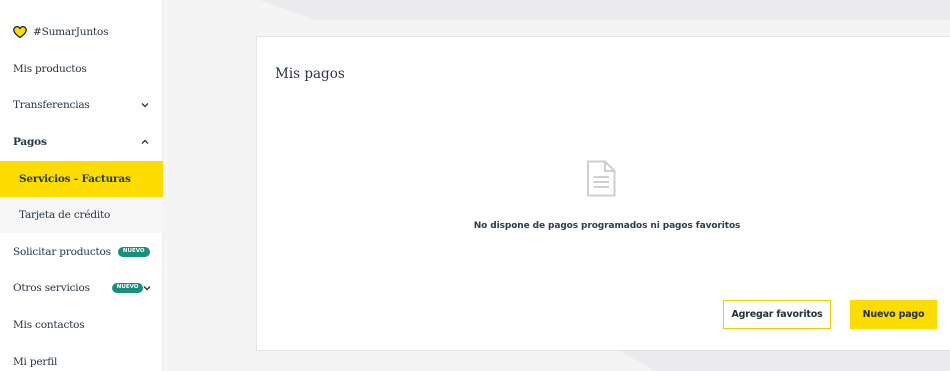  I want to click on sidebar-item-servicios-facturas: Servicios - Facturas, so click(81, 179).